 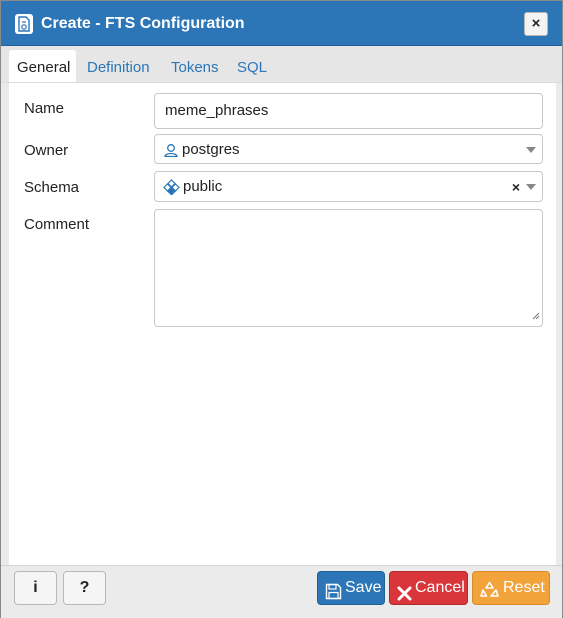 I want to click on schema-label: Schema, so click(x=52, y=187).